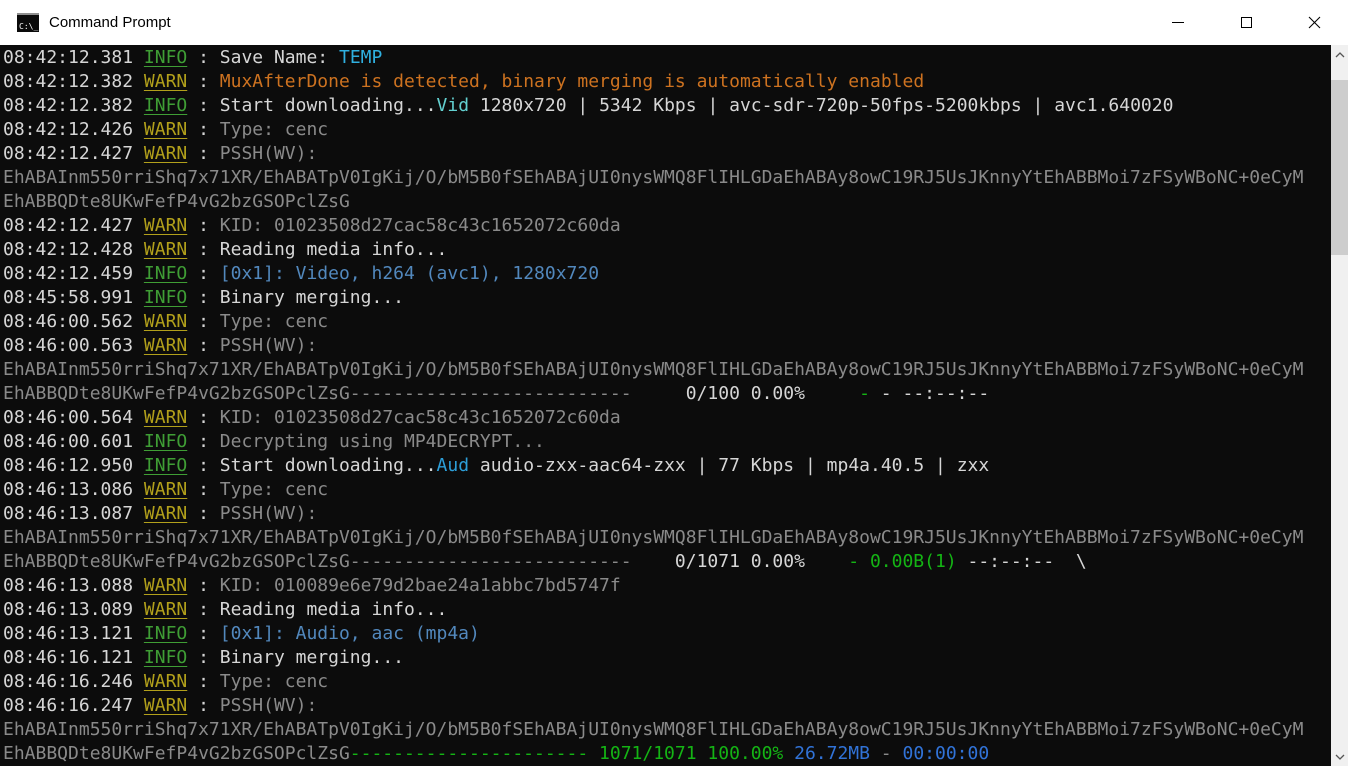 The height and width of the screenshot is (766, 1348). Describe the element at coordinates (1021, 561) in the screenshot. I see `log-segment: --:--:-- \` at that location.